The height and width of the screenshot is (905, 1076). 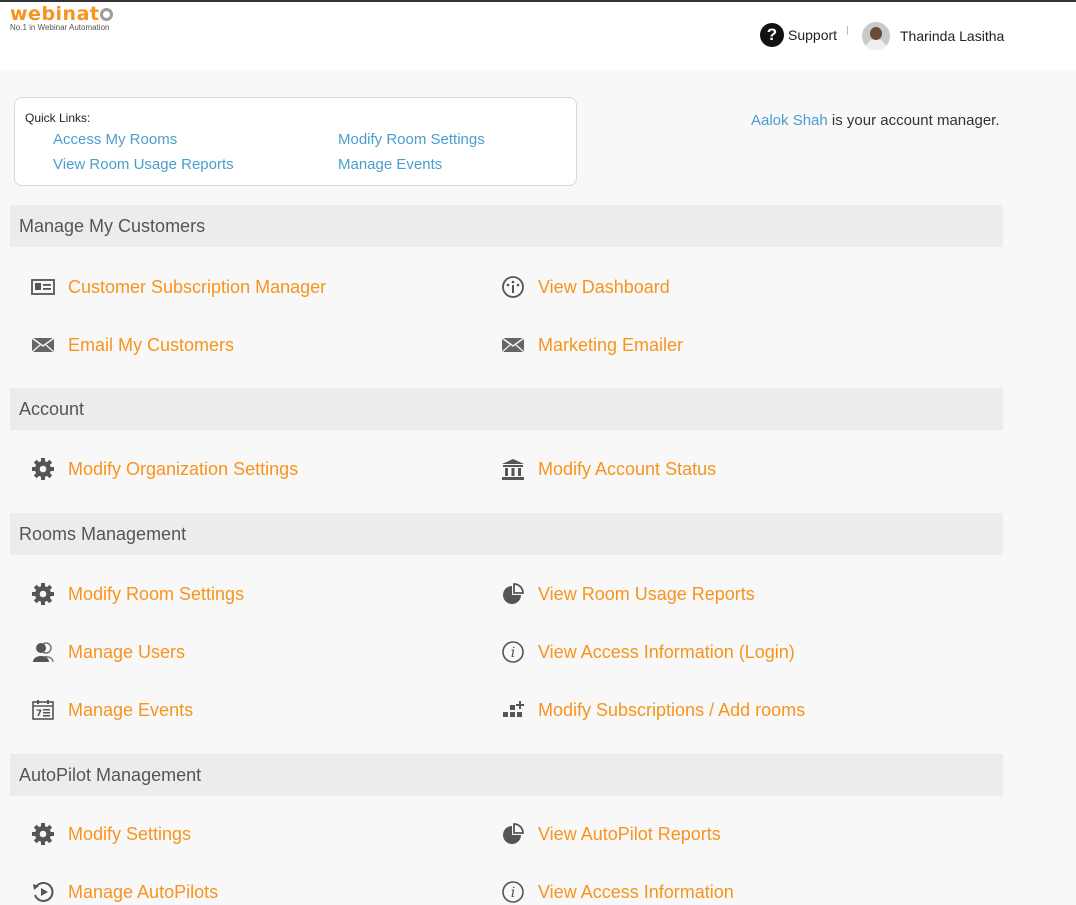 I want to click on menu-item-manage-events: 7 Manage Events, so click(x=111, y=710).